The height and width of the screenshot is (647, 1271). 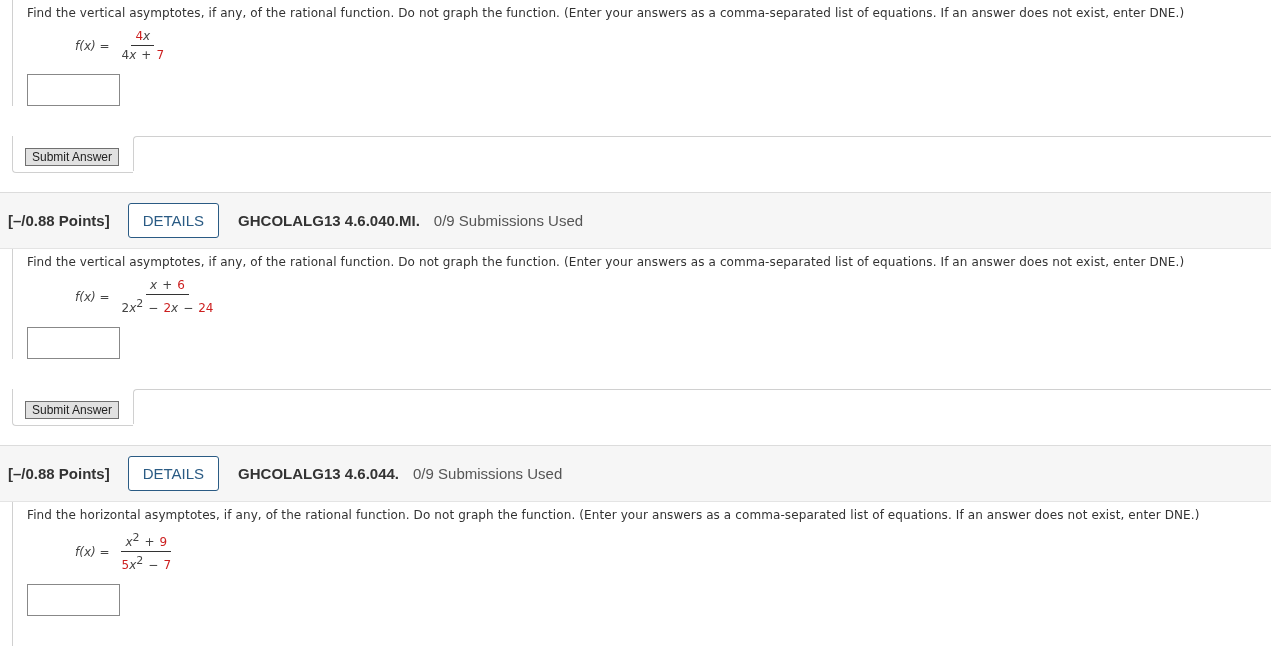 What do you see at coordinates (142, 45) in the screenshot?
I see `fraction-formula: 4x 4x + 7` at bounding box center [142, 45].